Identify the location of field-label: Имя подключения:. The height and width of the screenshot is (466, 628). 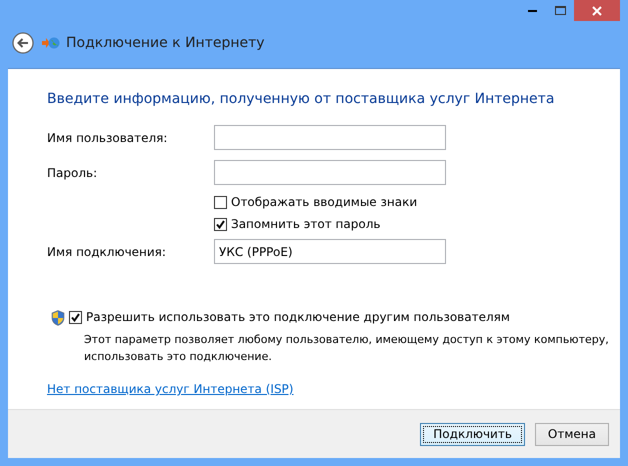
(107, 251).